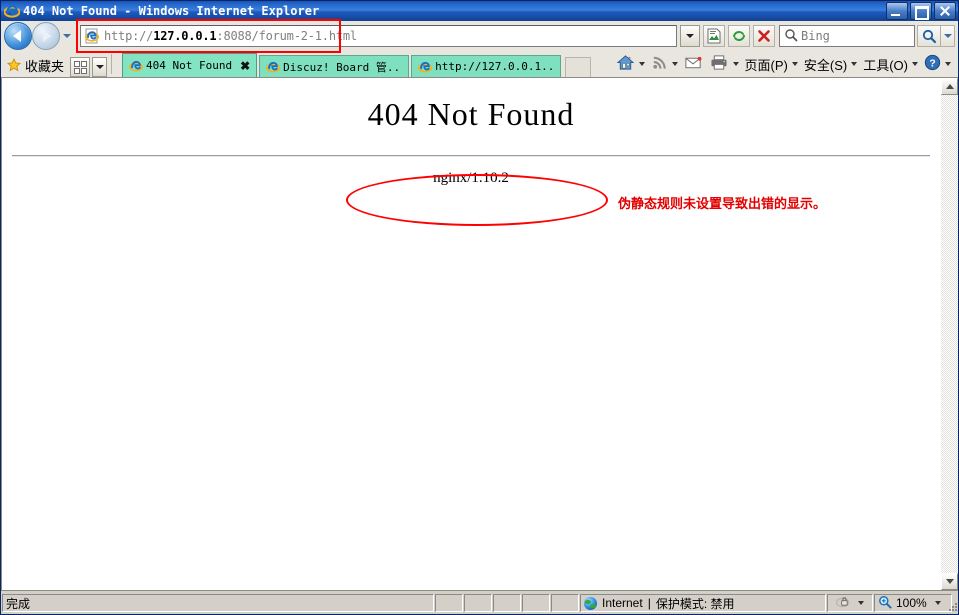 The image size is (959, 615). Describe the element at coordinates (471, 114) in the screenshot. I see `page-title: 404 Not Found` at that location.